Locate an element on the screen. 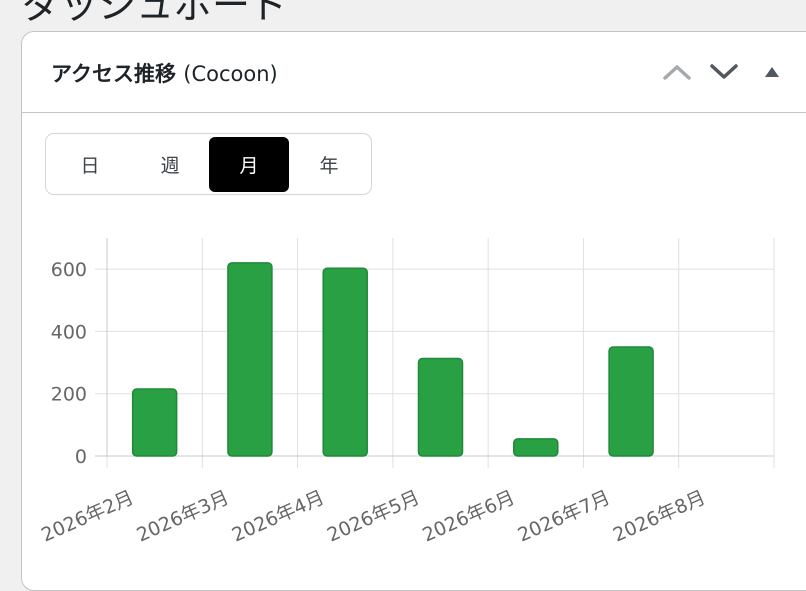 The image size is (806, 591). page-title: ダッシュボード is located at coordinates (155, 13).